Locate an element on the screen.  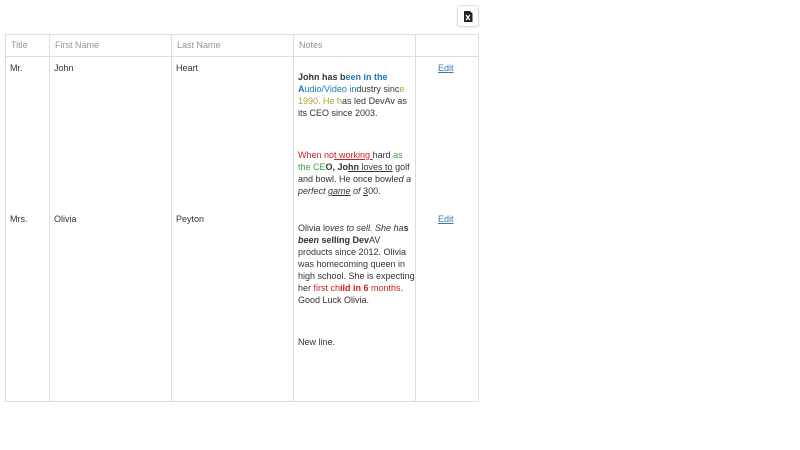
excel-export-icon is located at coordinates (468, 16).